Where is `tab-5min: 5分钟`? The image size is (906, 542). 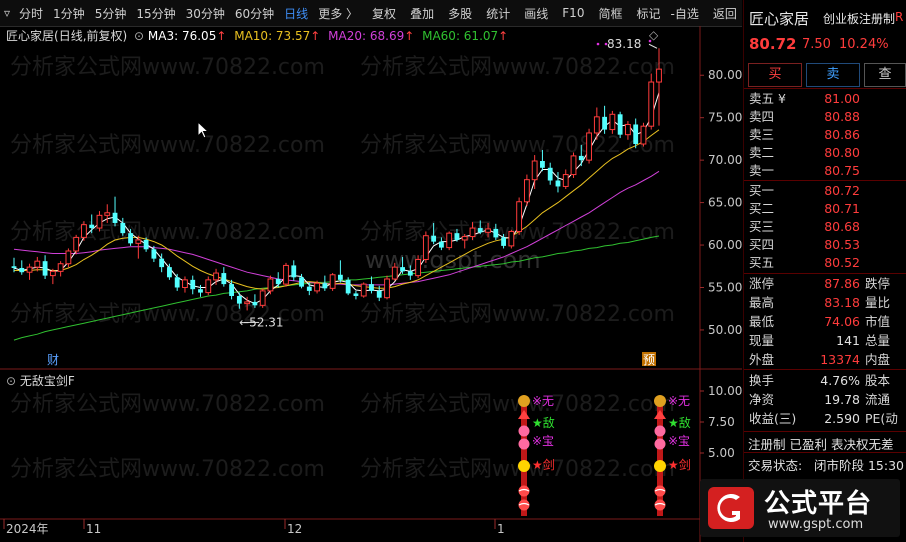 tab-5min: 5分钟 is located at coordinates (111, 13).